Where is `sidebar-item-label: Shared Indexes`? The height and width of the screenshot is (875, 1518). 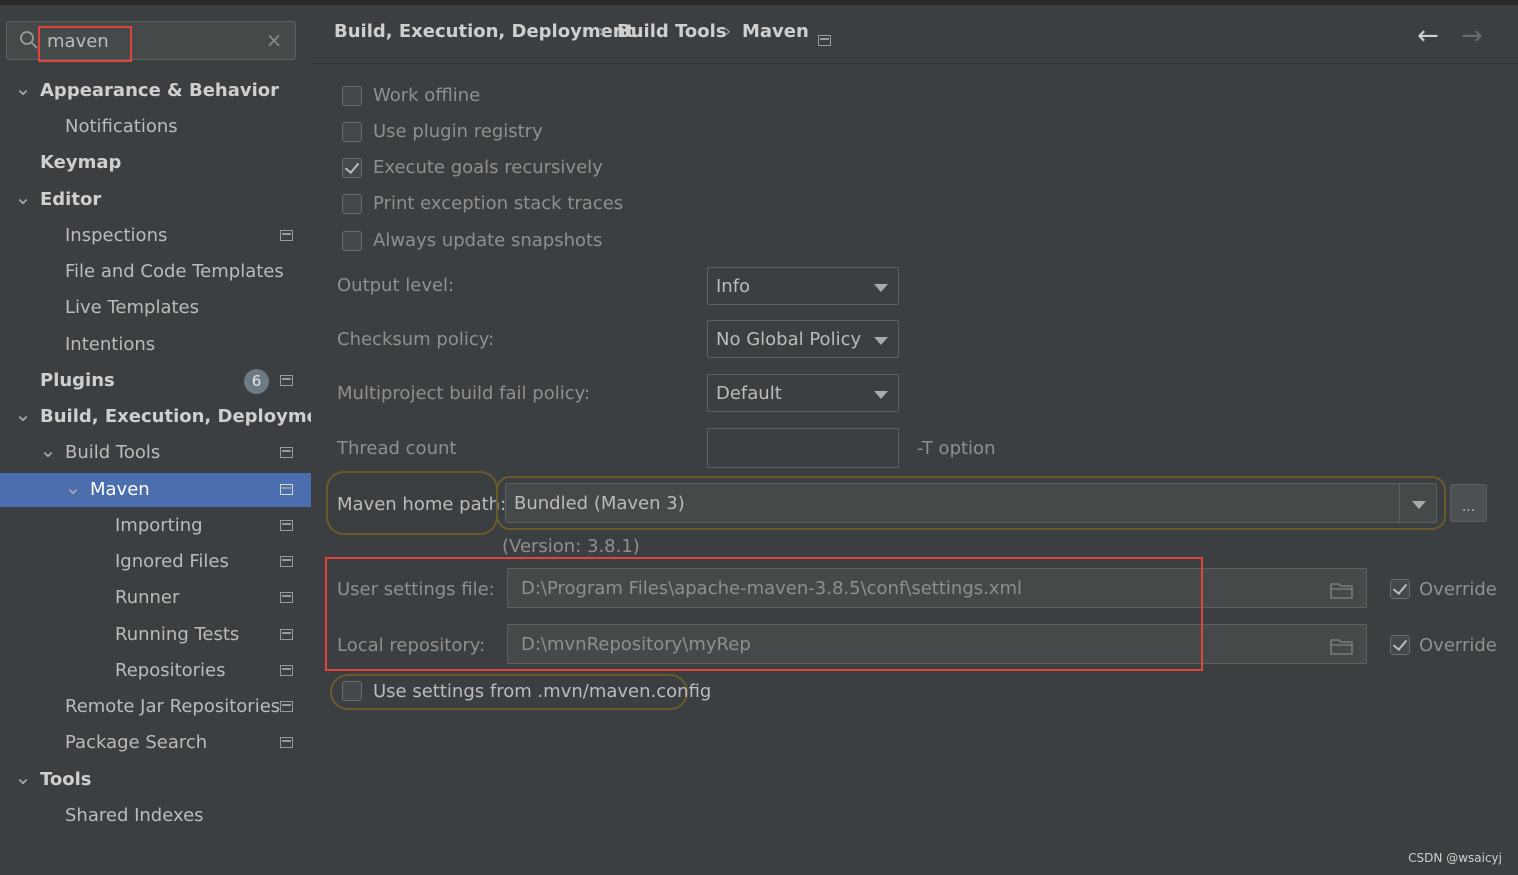 sidebar-item-label: Shared Indexes is located at coordinates (134, 815).